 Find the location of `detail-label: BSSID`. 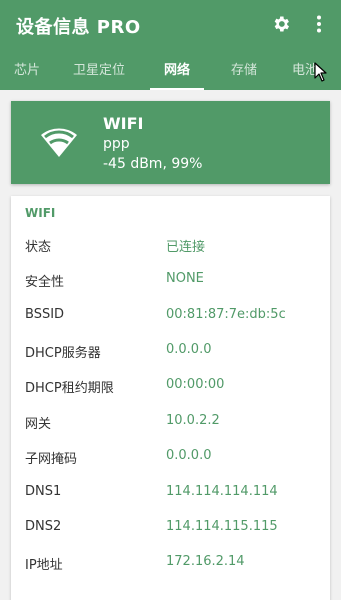

detail-label: BSSID is located at coordinates (45, 314).